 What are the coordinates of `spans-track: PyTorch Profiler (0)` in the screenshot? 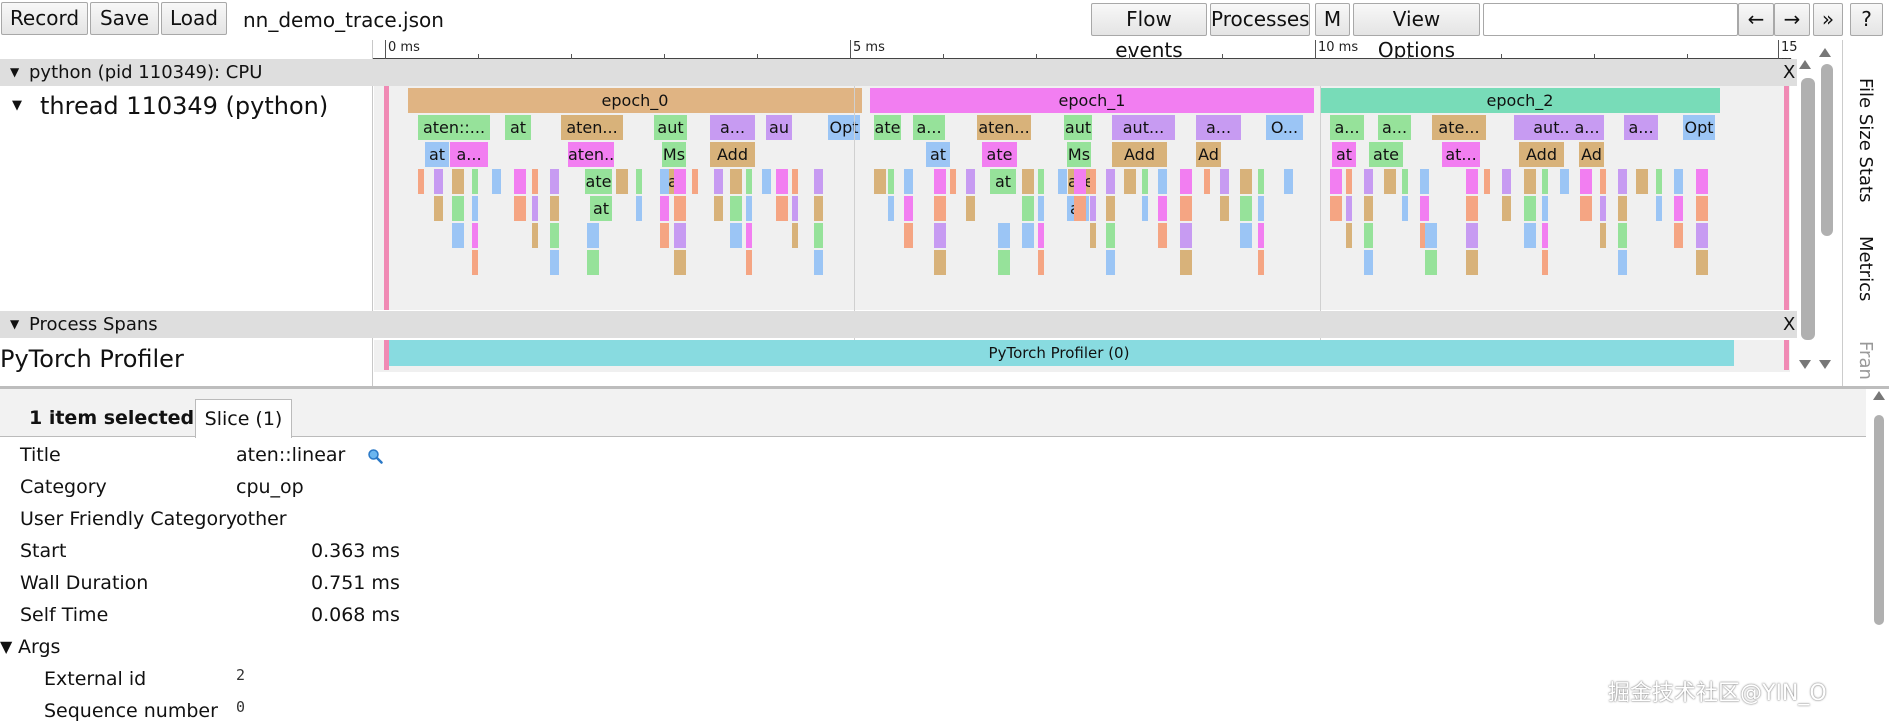 It's located at (1082, 356).